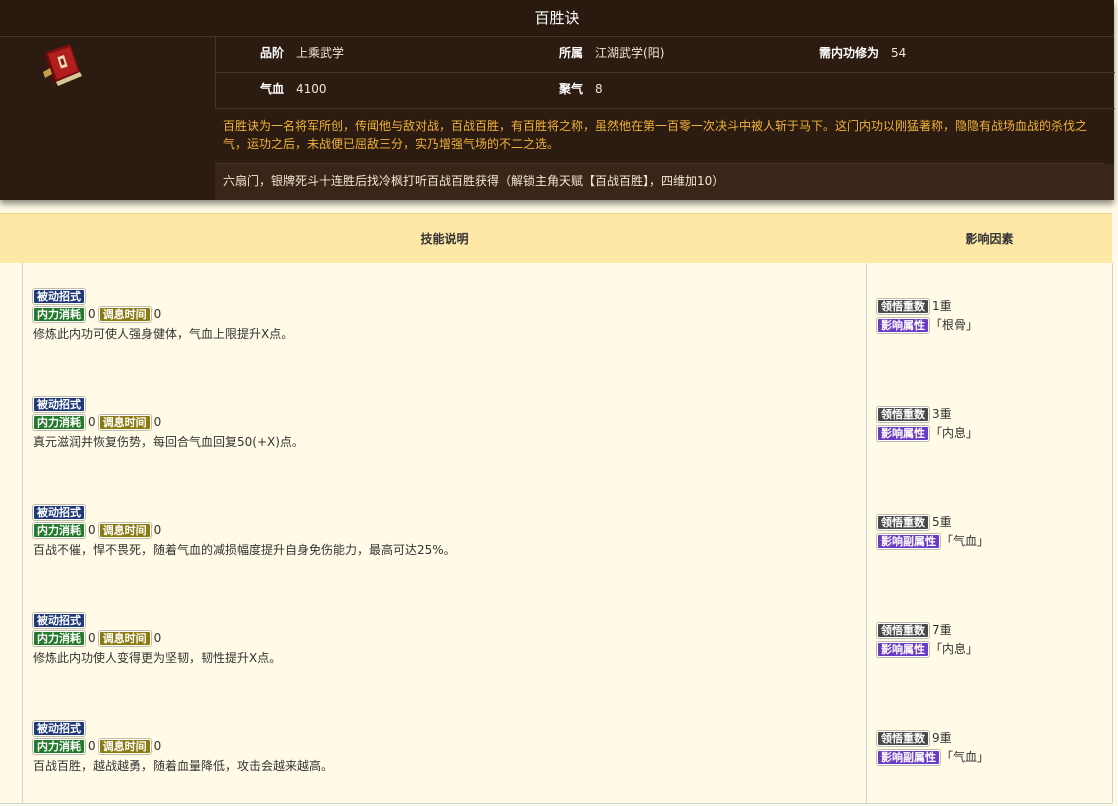 The height and width of the screenshot is (806, 1118). Describe the element at coordinates (183, 766) in the screenshot. I see `effect-text: 百战百胜，越战越勇，随着血量降低，攻击会越来越高。` at that location.